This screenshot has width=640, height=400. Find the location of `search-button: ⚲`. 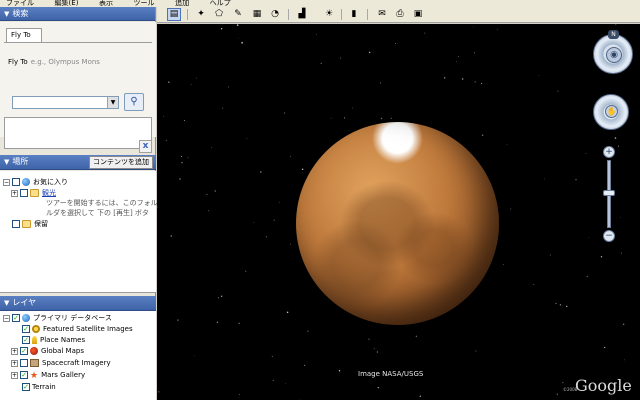

search-button: ⚲ is located at coordinates (134, 102).